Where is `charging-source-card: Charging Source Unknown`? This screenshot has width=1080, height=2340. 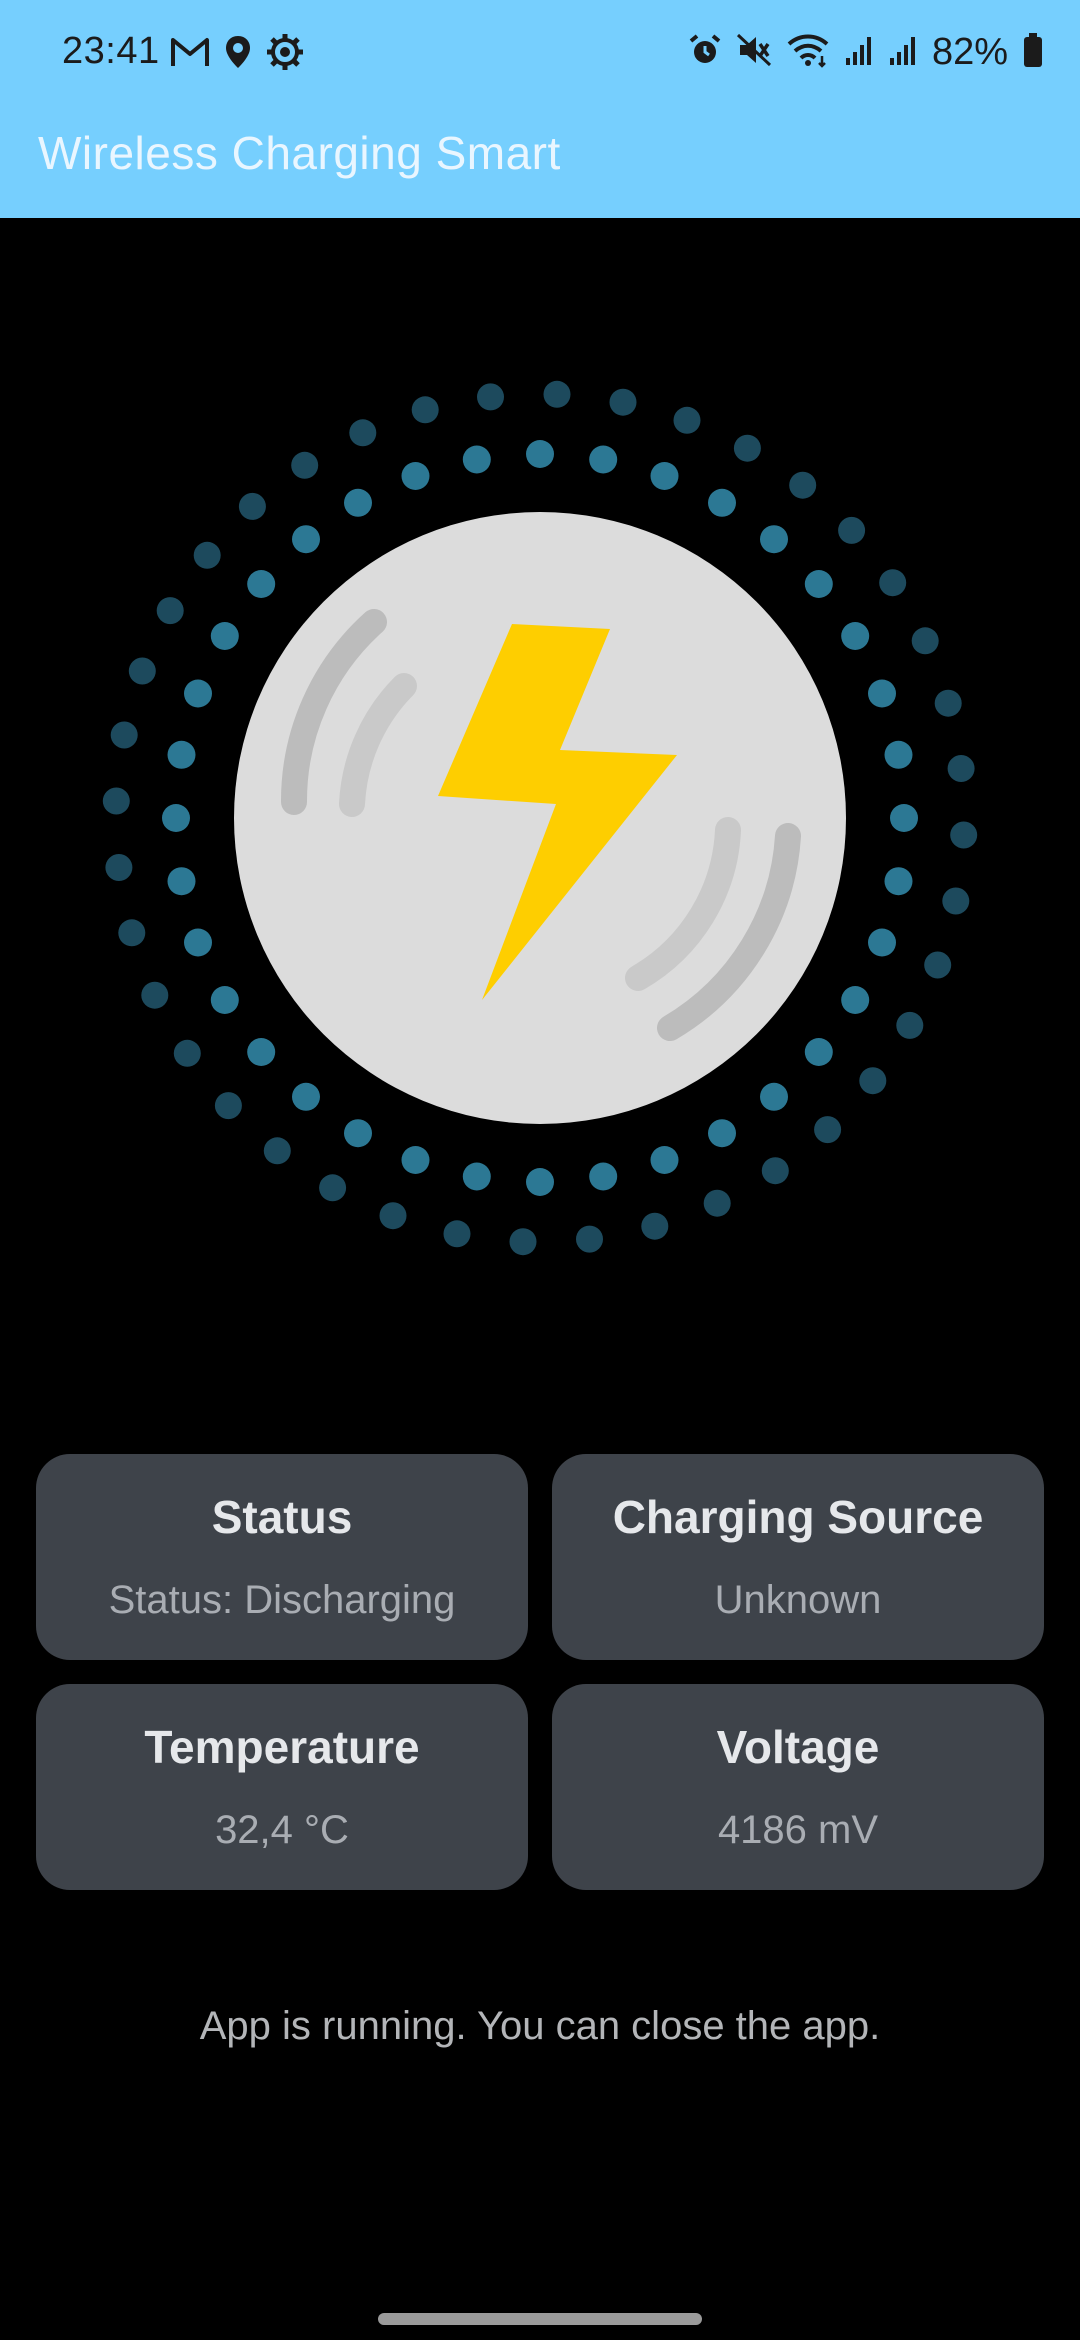 charging-source-card: Charging Source Unknown is located at coordinates (798, 1557).